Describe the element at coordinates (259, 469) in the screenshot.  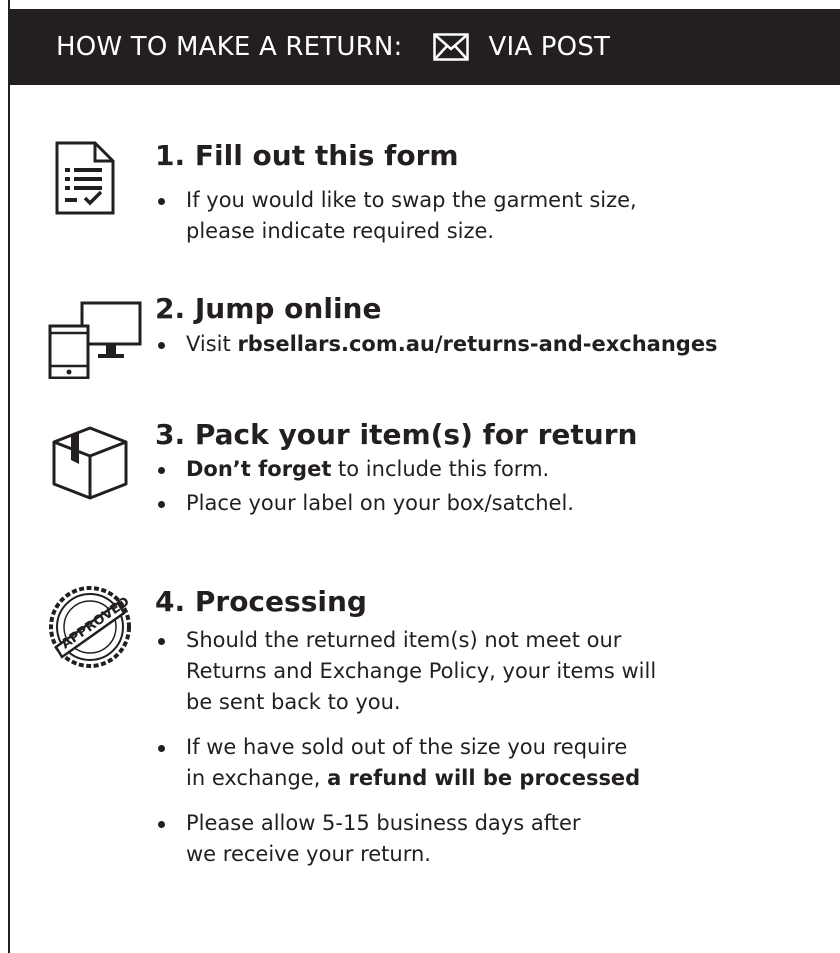
I see `bullet-bold-text: Don’t forget` at that location.